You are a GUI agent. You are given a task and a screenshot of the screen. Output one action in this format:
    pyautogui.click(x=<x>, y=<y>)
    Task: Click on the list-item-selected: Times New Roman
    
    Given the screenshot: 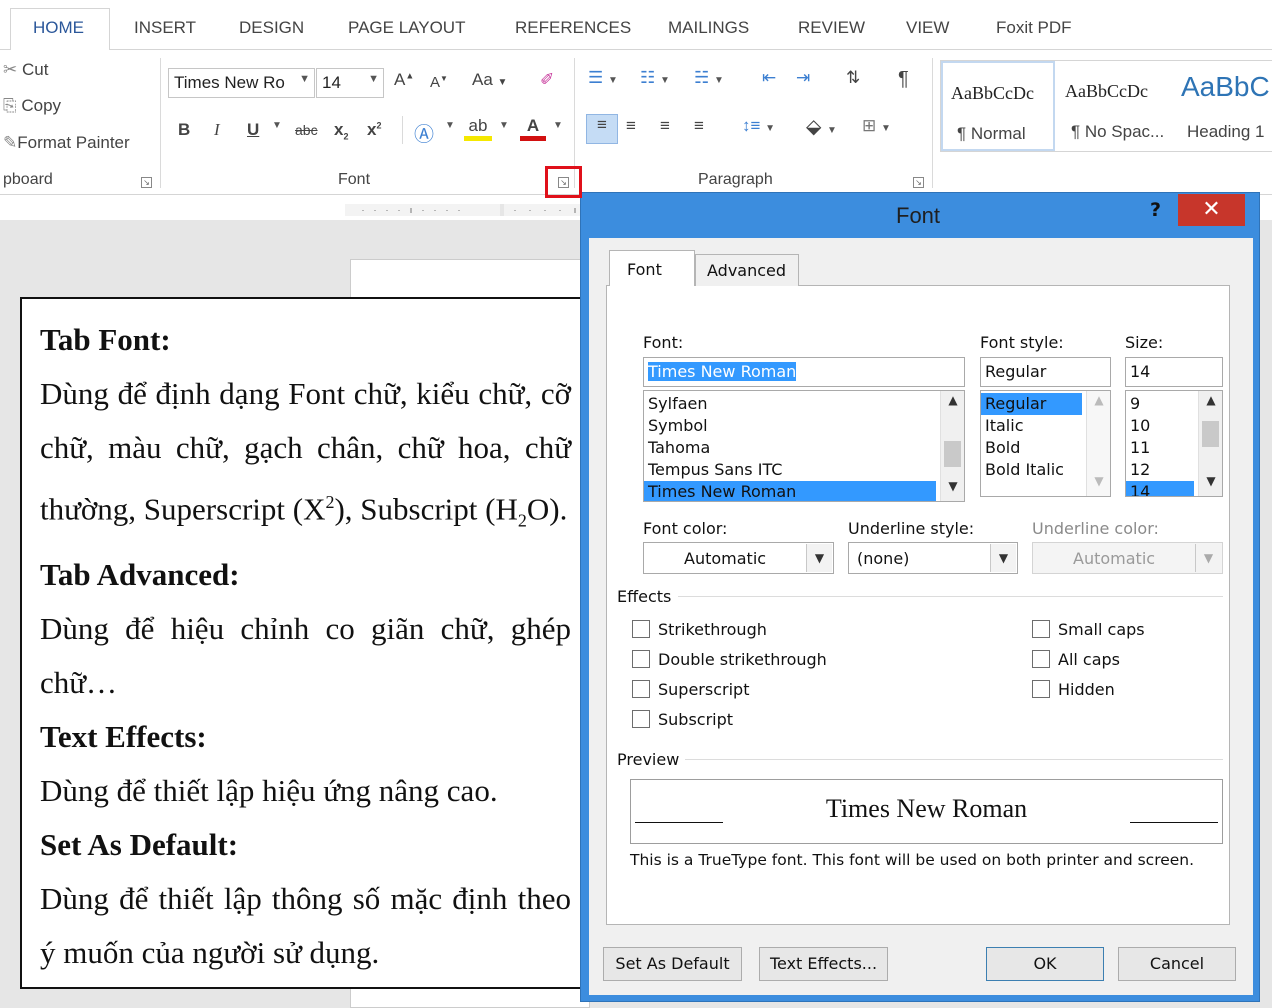 What is the action you would take?
    pyautogui.click(x=790, y=491)
    